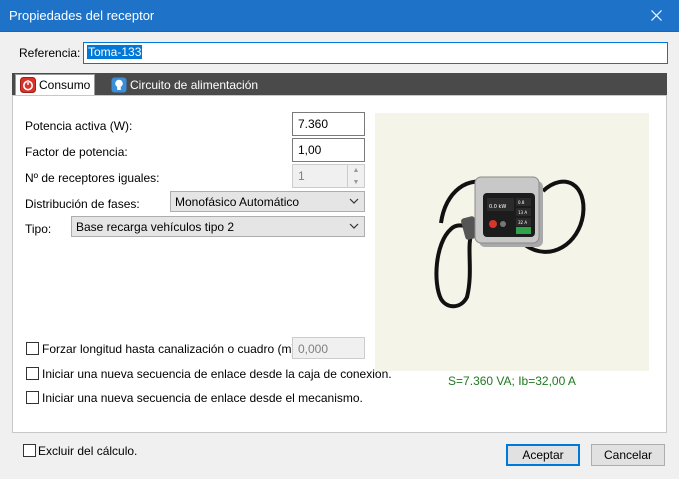 This screenshot has height=479, width=679. What do you see at coordinates (237, 202) in the screenshot?
I see `distribucion-value: Monofásico Automático` at bounding box center [237, 202].